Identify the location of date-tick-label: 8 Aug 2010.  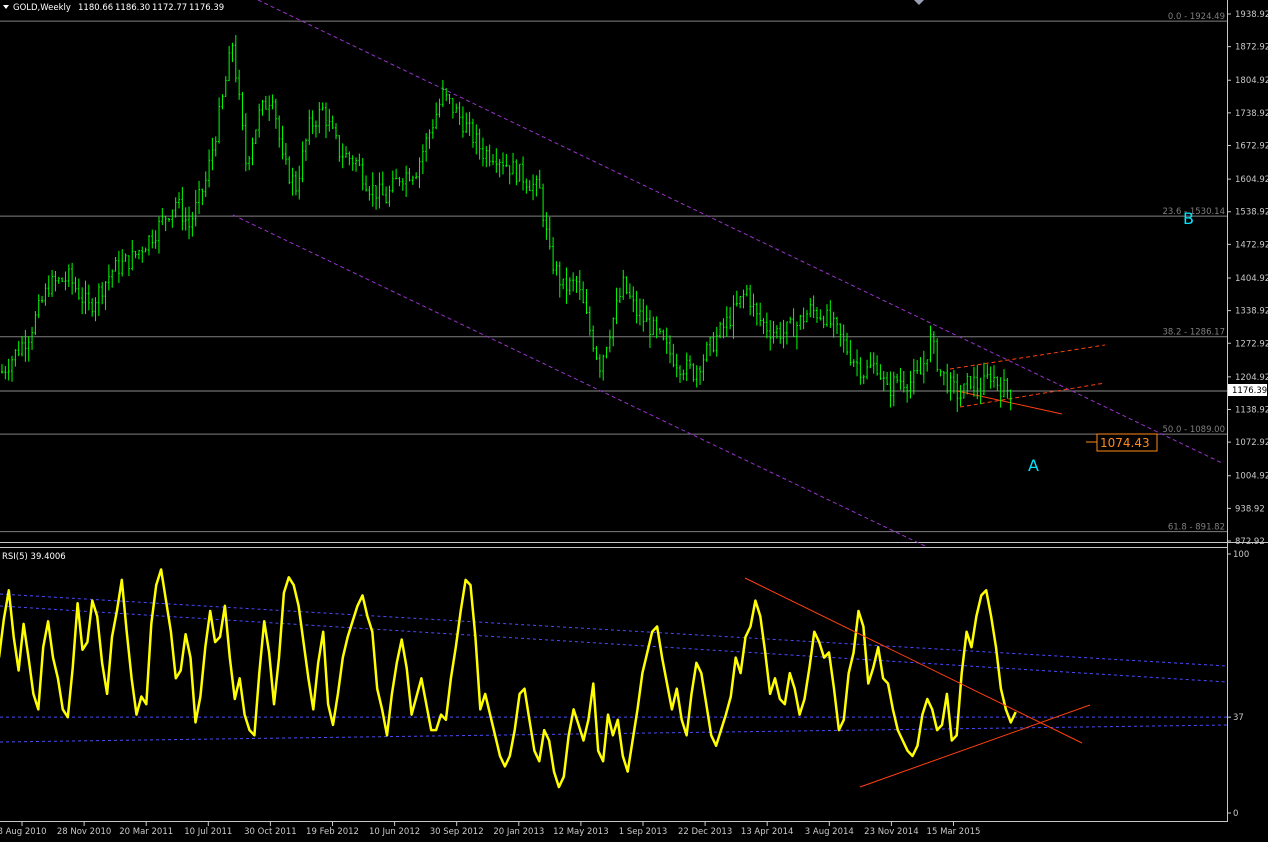
(23, 832).